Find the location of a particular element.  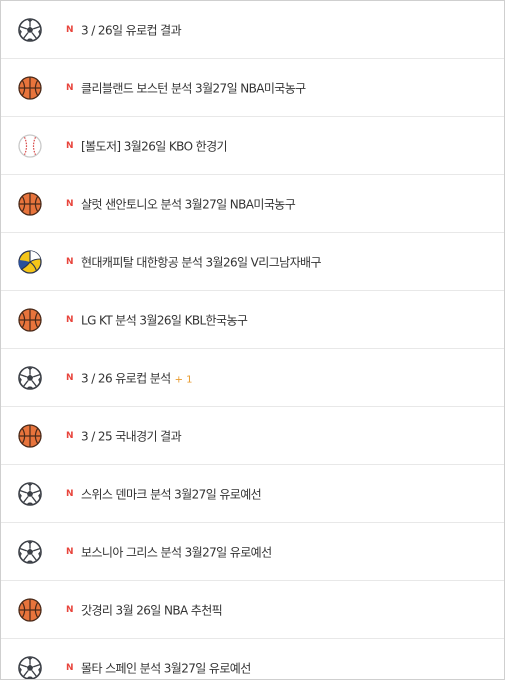

post-row: N 몰타 스페인 분석 3월27일 유로예선 is located at coordinates (252, 659).